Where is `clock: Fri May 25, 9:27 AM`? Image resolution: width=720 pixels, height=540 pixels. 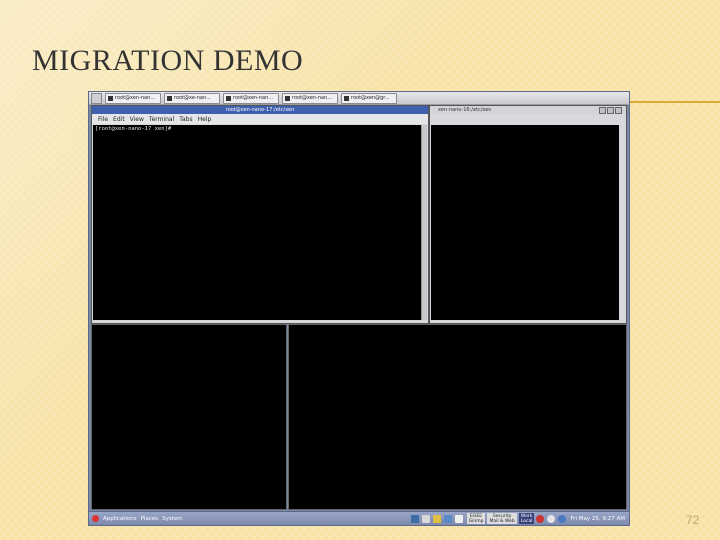
clock: Fri May 25, 9:27 AM is located at coordinates (597, 519).